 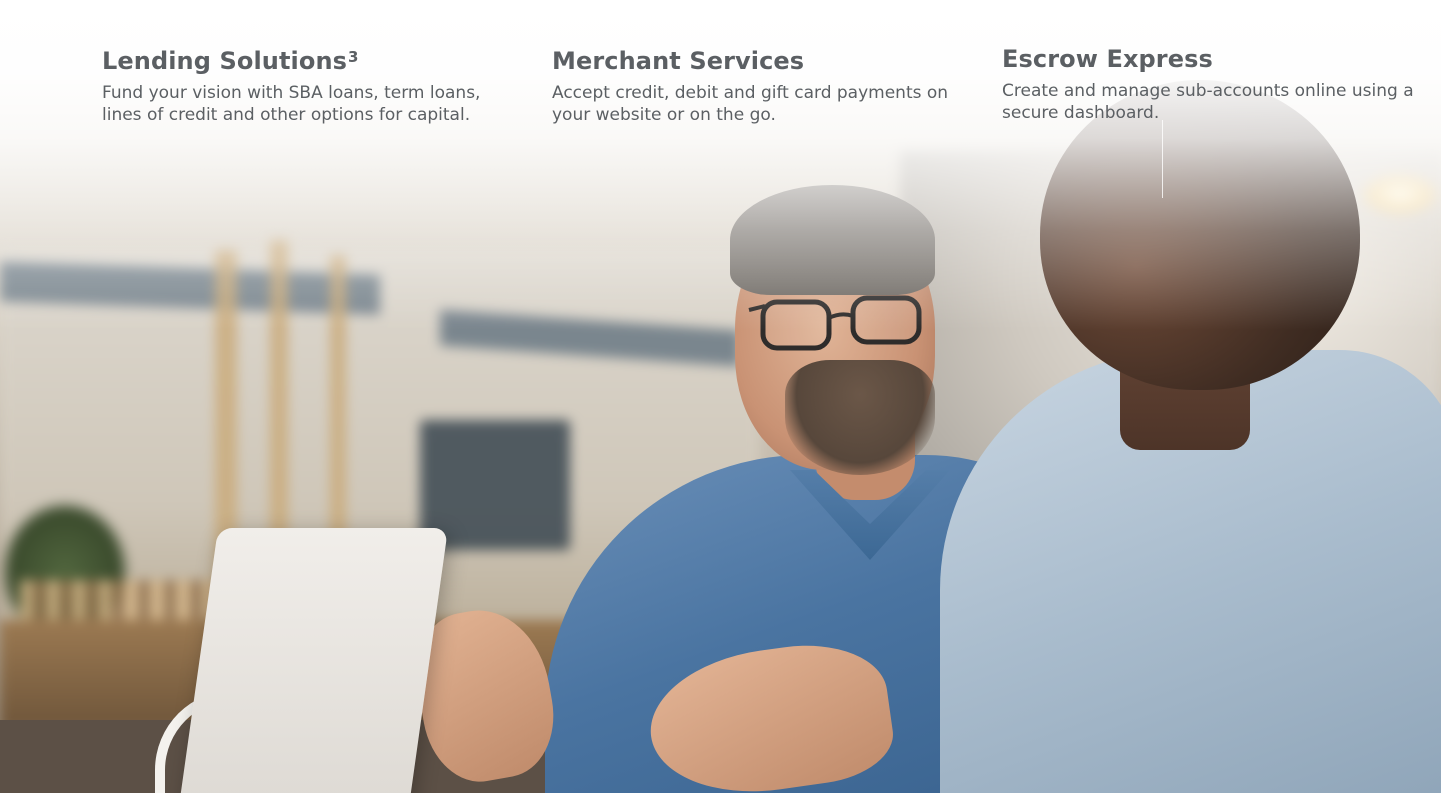 What do you see at coordinates (1212, 59) in the screenshot?
I see `feature-title: Escrow Express` at bounding box center [1212, 59].